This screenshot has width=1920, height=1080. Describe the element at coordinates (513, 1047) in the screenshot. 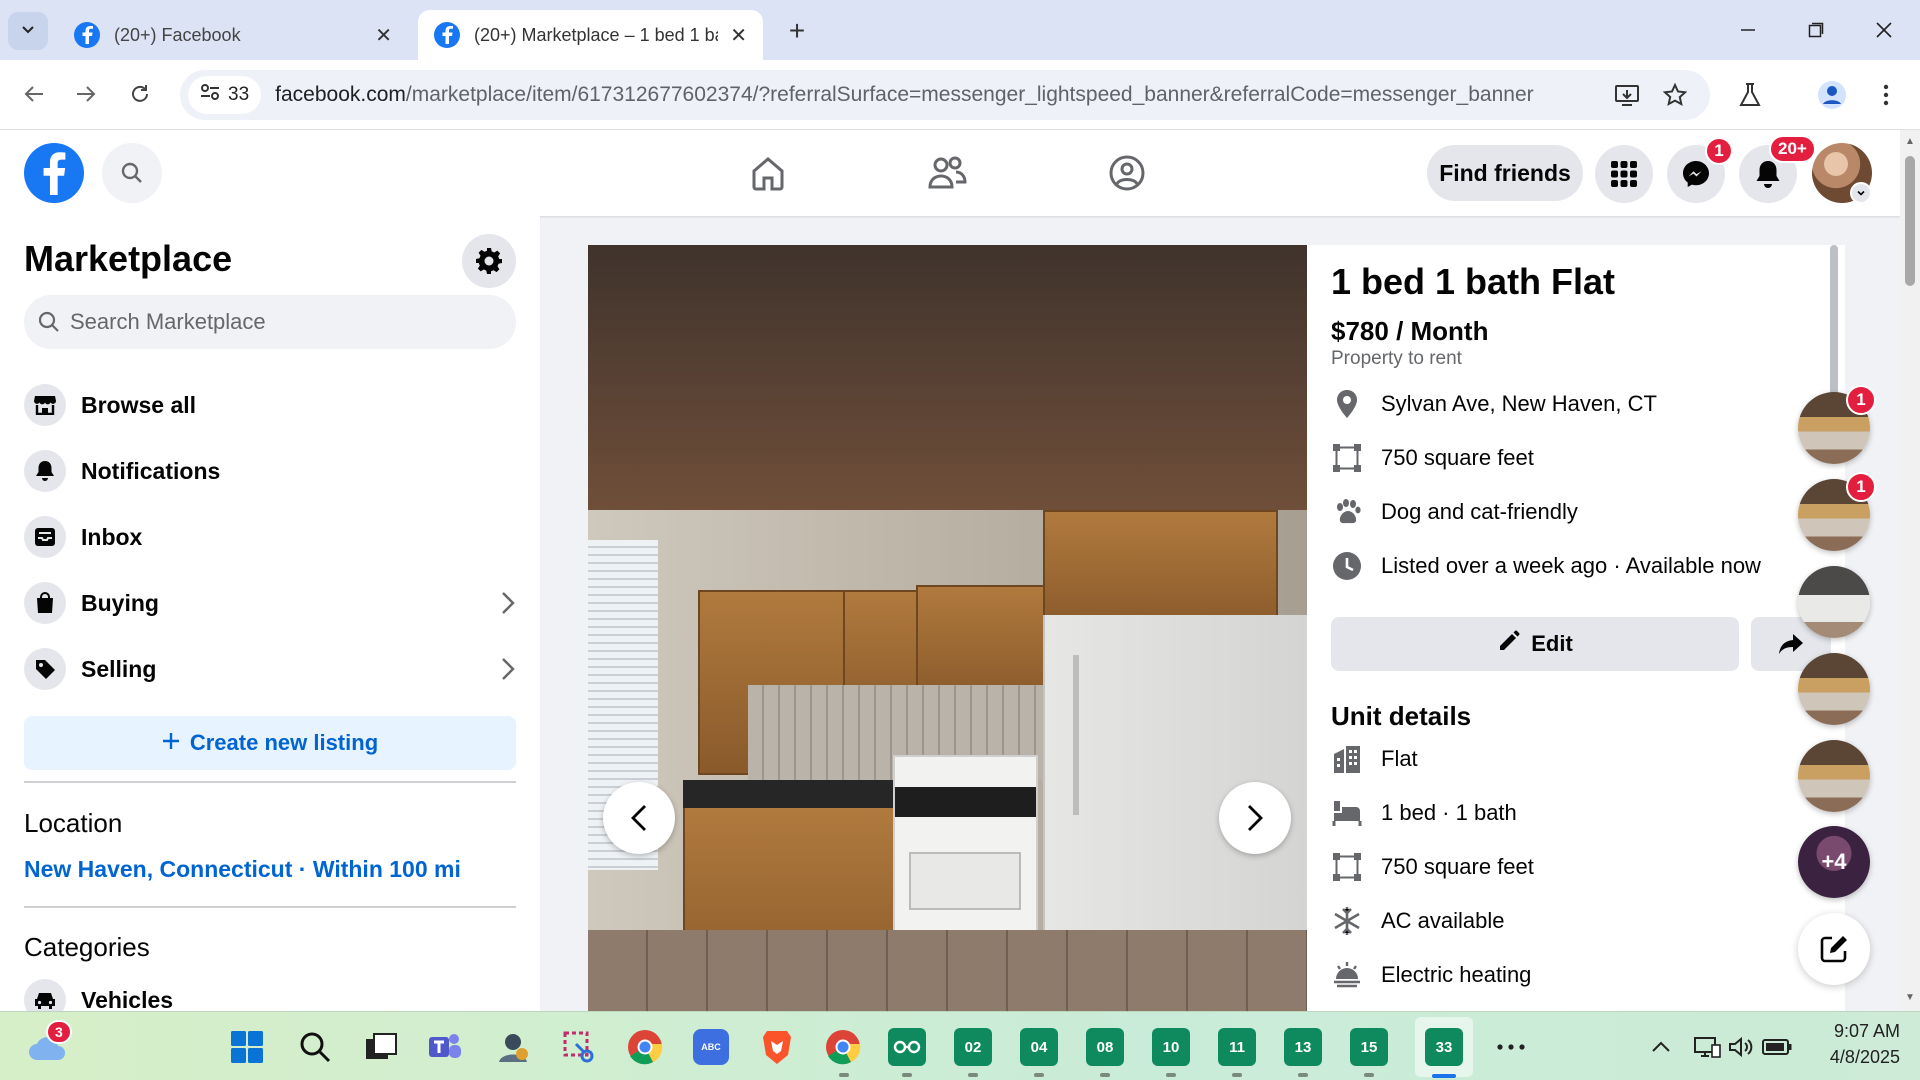

I see `vpn-app-icon` at that location.